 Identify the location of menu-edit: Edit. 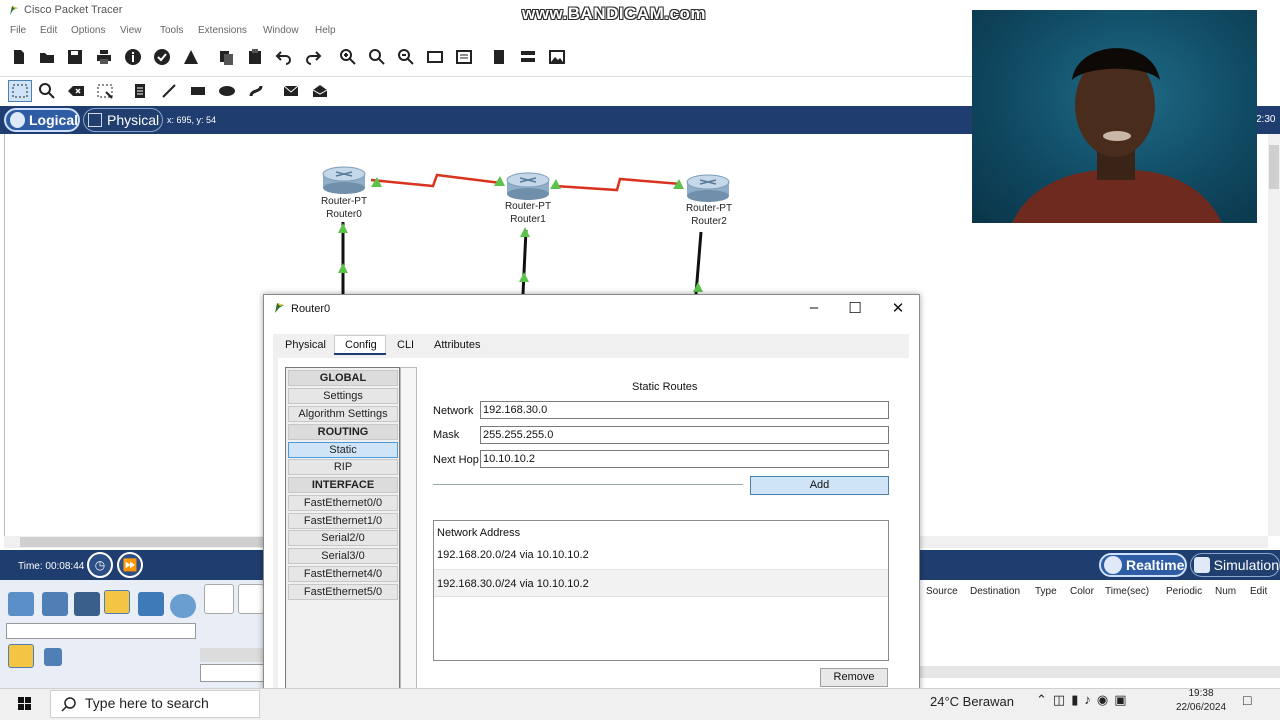
(48, 30).